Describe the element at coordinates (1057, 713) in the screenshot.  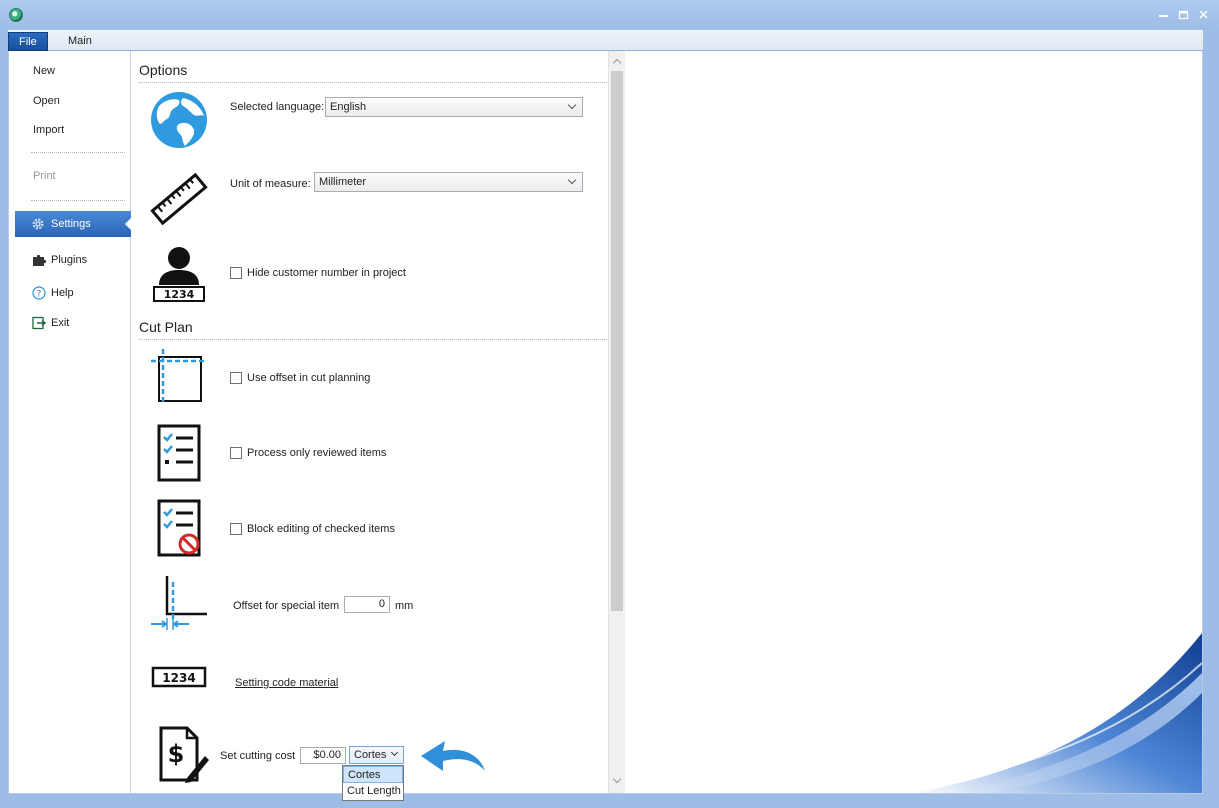
I see `decorative-wave` at that location.